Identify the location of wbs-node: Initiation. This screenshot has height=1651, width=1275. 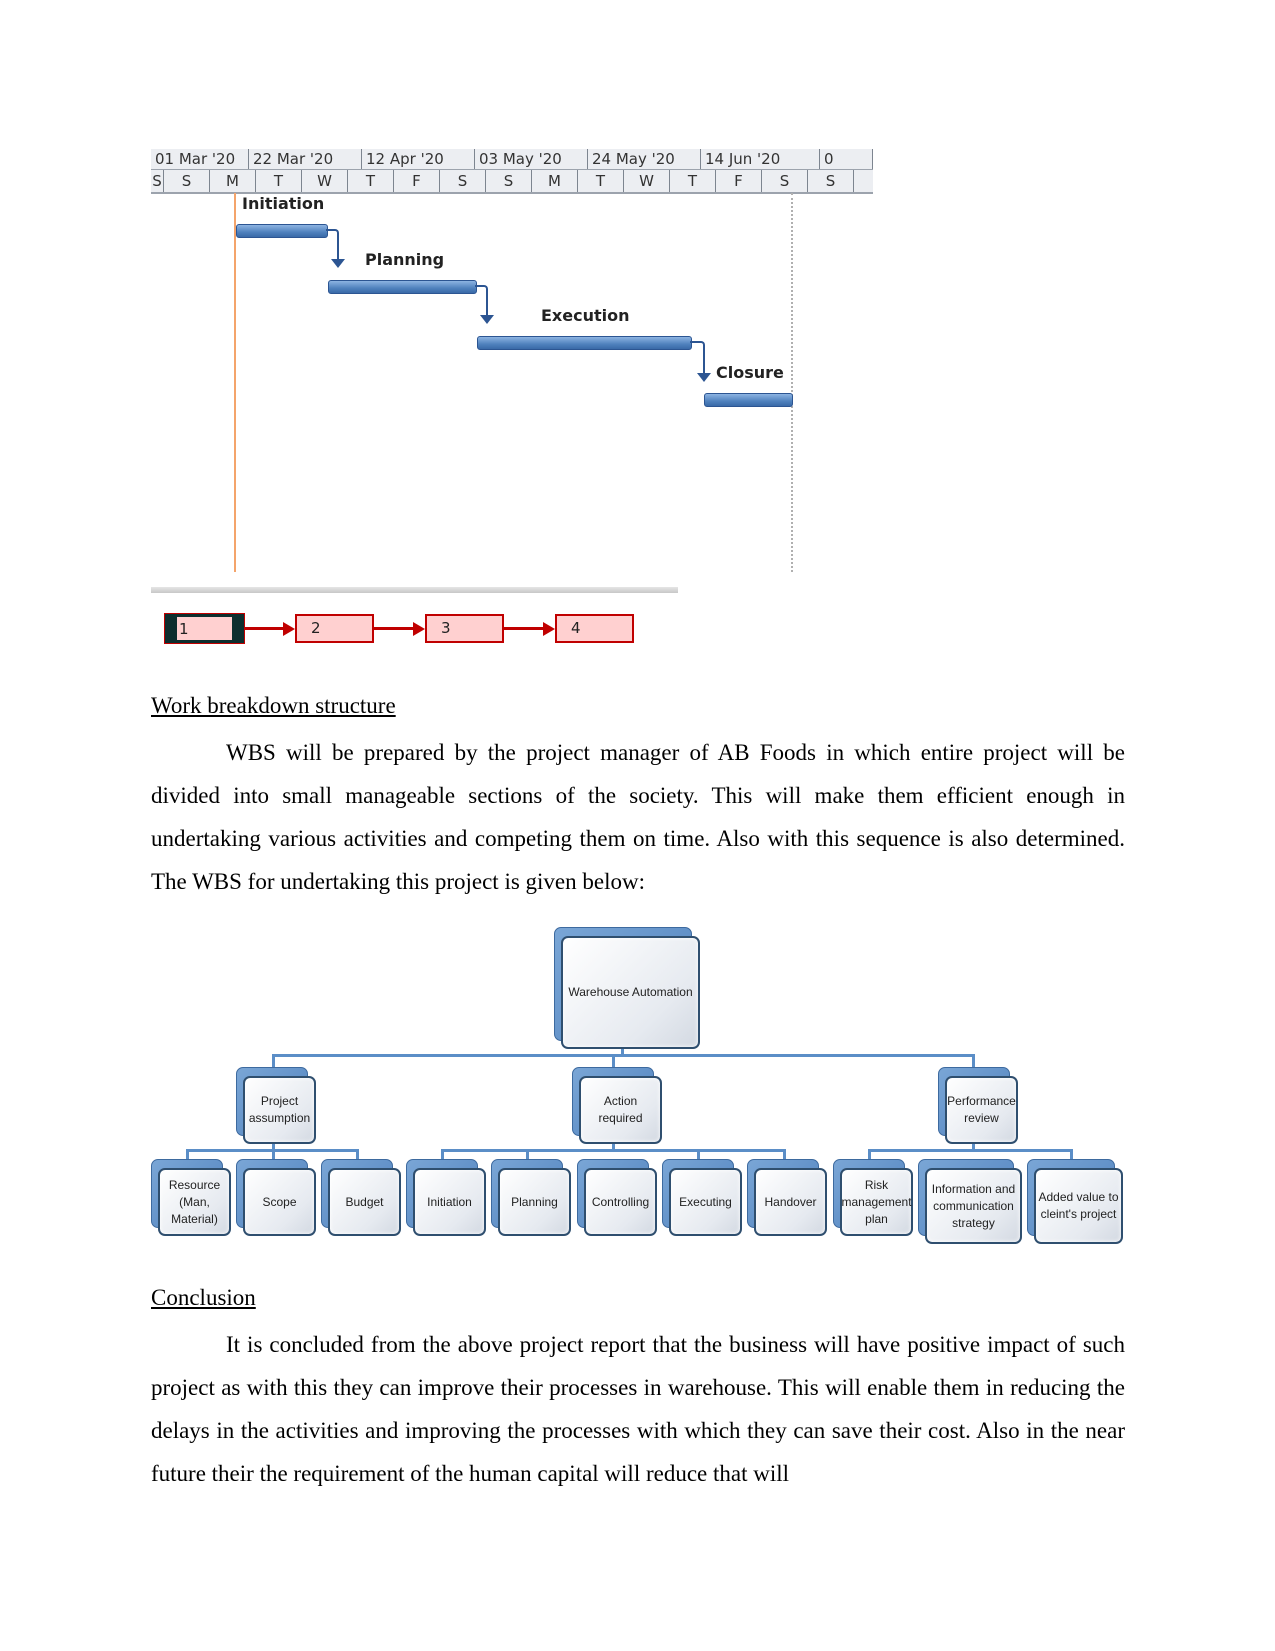
(446, 1197).